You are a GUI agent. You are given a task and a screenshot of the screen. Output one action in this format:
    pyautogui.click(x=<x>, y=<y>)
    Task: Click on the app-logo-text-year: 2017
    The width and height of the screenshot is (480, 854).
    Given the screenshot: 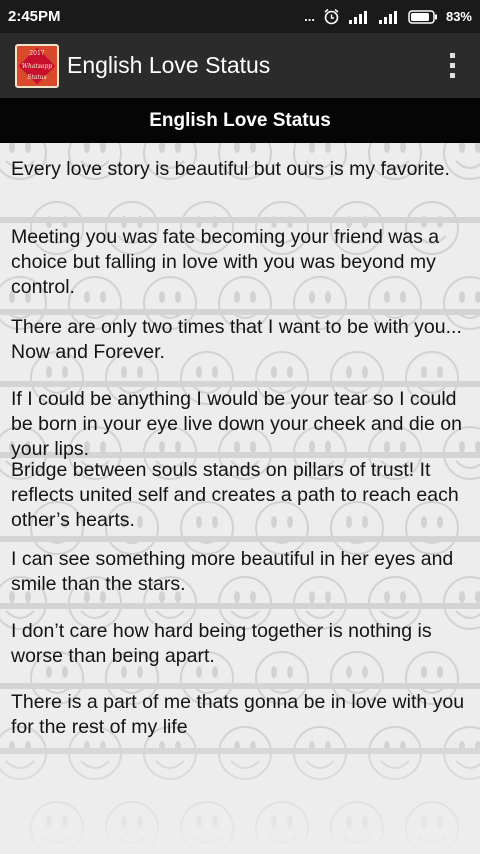 What is the action you would take?
    pyautogui.click(x=37, y=53)
    